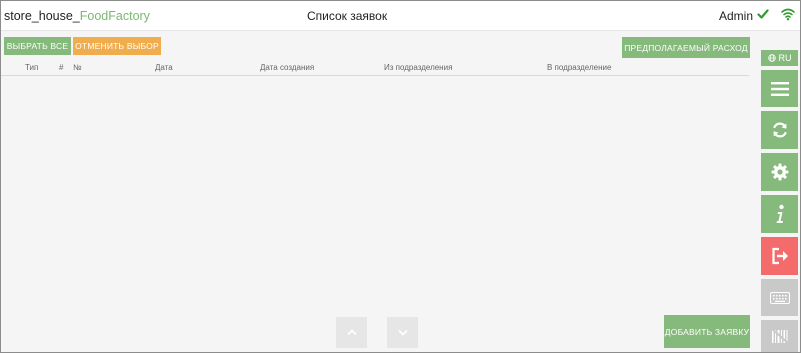 This screenshot has width=801, height=353. I want to click on menu-icon, so click(779, 88).